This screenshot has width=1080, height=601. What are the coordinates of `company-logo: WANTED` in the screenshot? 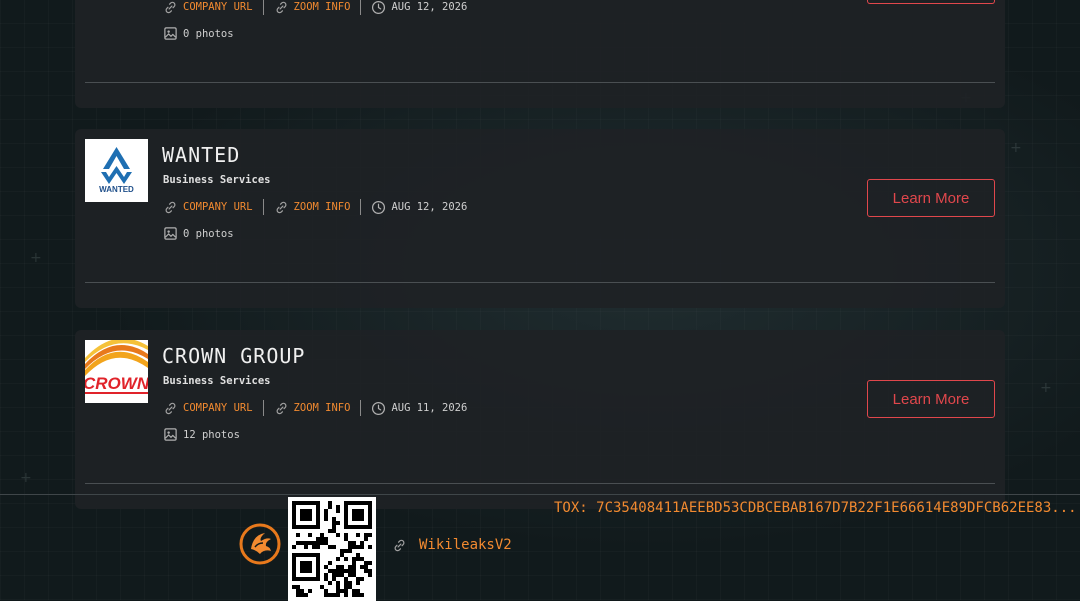 It's located at (116, 170).